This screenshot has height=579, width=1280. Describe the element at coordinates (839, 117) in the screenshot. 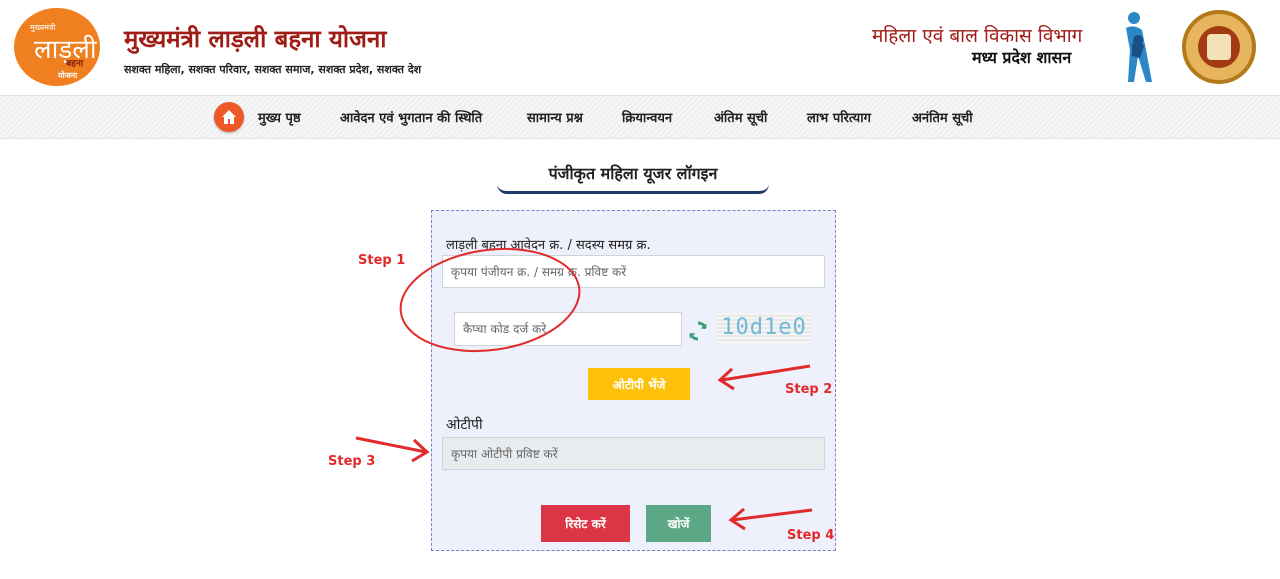

I see `nav-item-benefit-relinquish: लाभ परित्याग` at that location.